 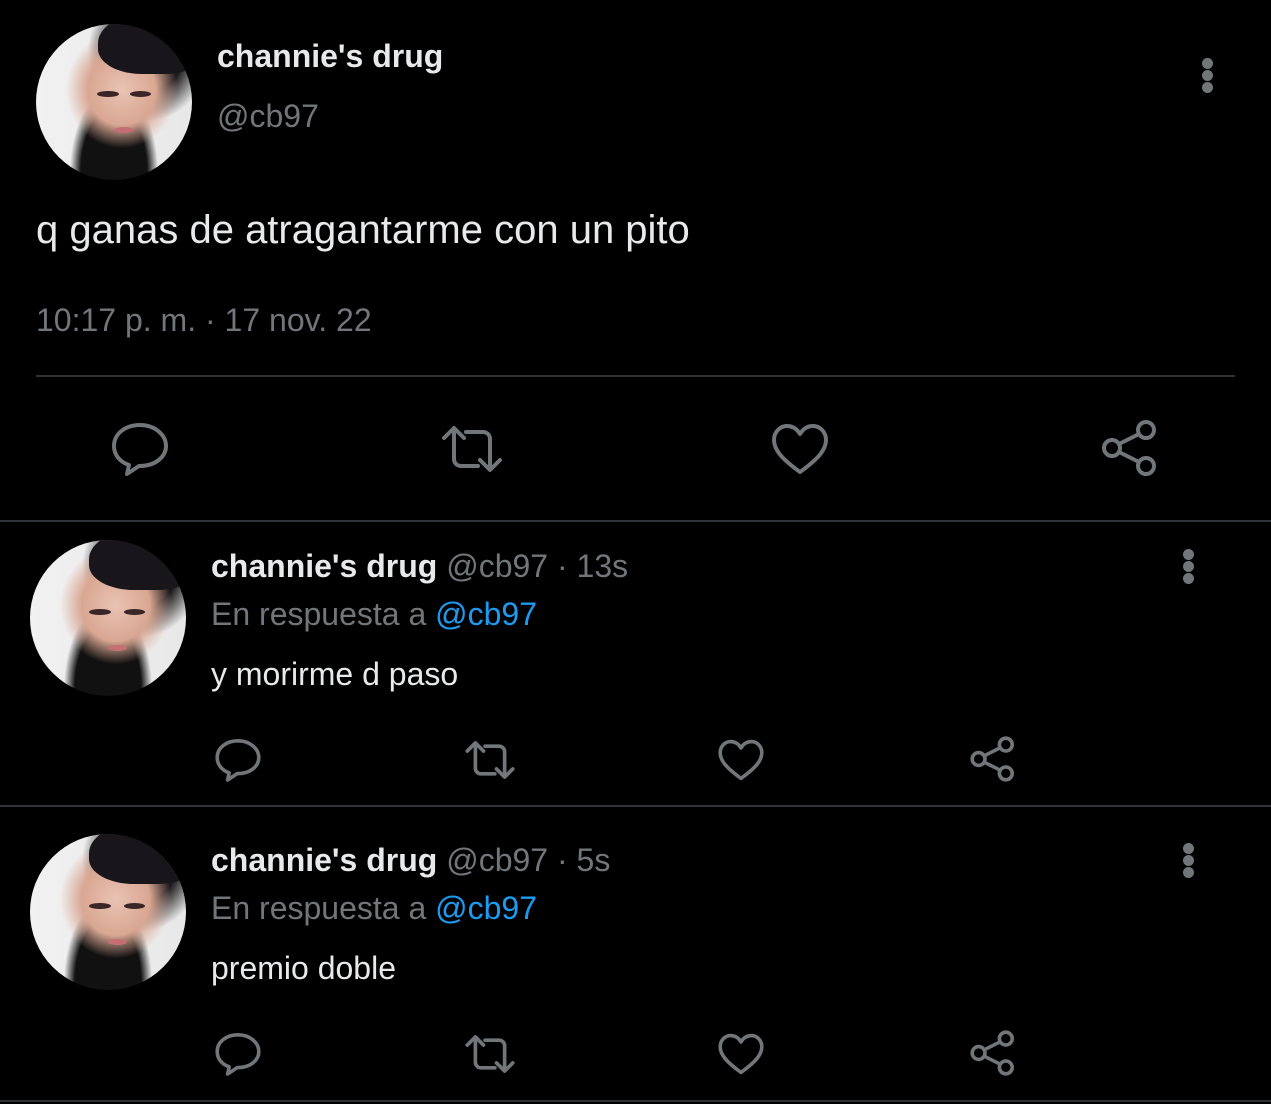 What do you see at coordinates (583, 860) in the screenshot?
I see `tweet-age: · 5s` at bounding box center [583, 860].